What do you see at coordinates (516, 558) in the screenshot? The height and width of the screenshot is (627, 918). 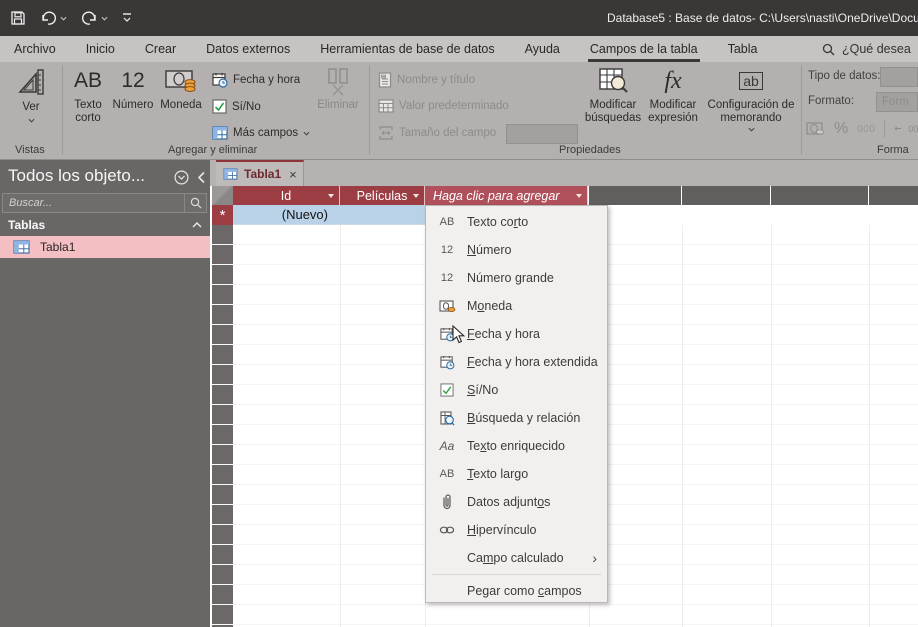 I see `menu-item-campo-calculado: Campo calculado ›` at bounding box center [516, 558].